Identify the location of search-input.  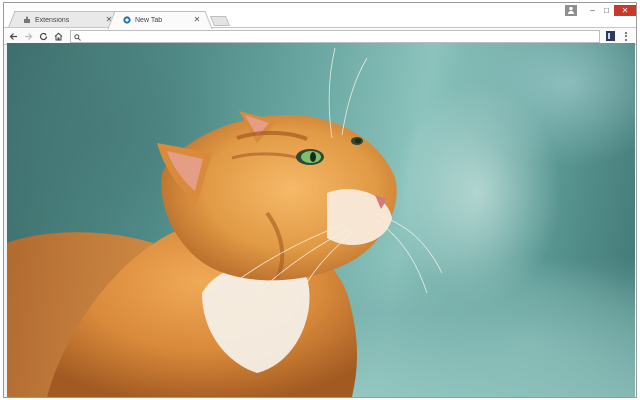
(340, 36).